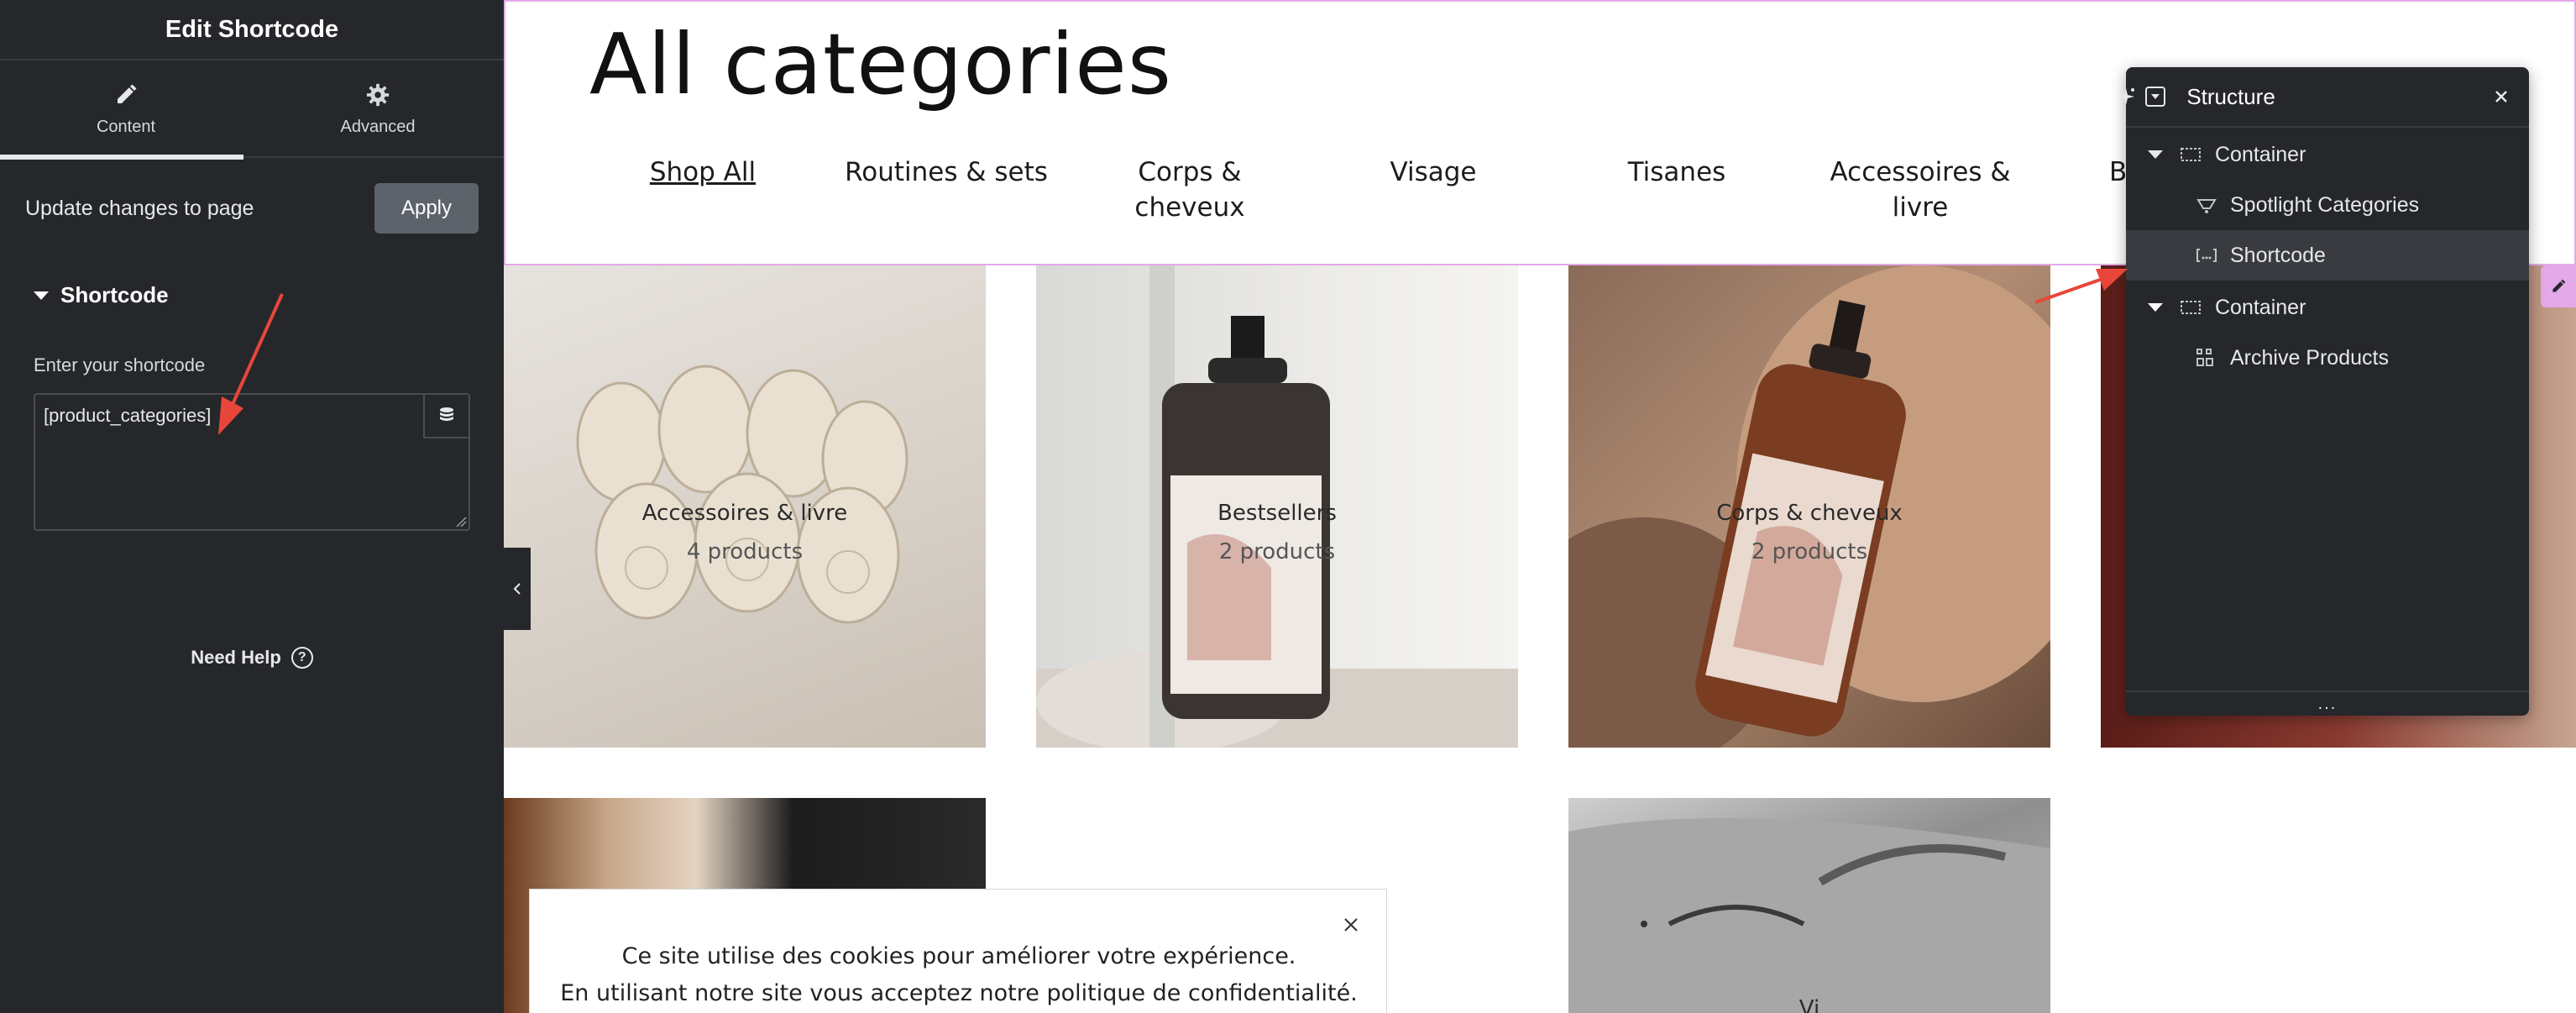 The image size is (2576, 1013). Describe the element at coordinates (1277, 513) in the screenshot. I see `tile-name: Bestsellers` at that location.